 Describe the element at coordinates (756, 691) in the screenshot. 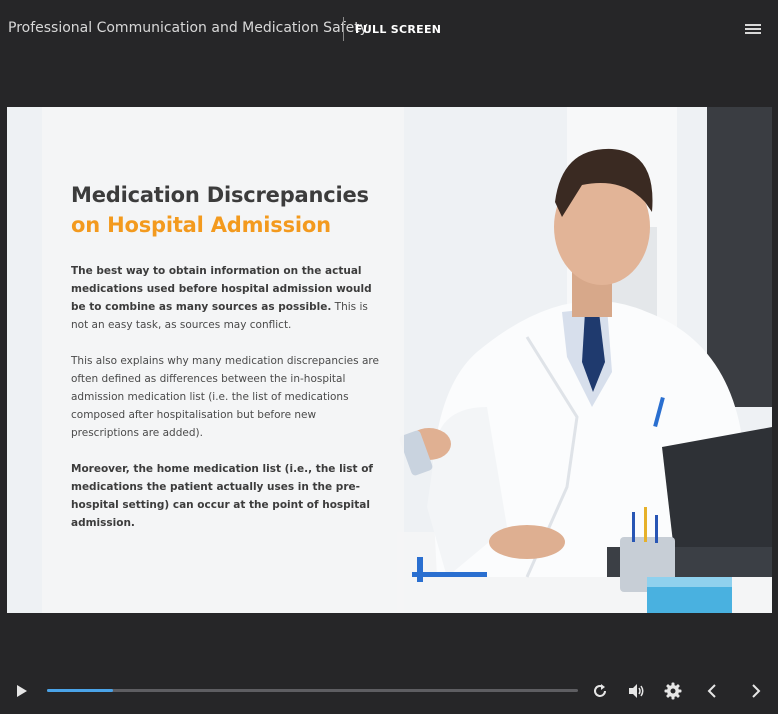

I see `chevron-right-icon` at that location.